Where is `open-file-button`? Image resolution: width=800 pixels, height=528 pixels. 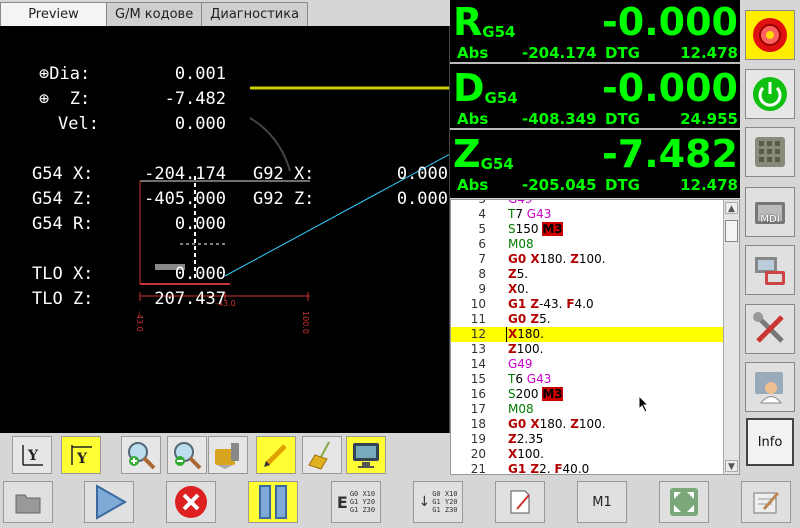
open-file-button is located at coordinates (28, 502).